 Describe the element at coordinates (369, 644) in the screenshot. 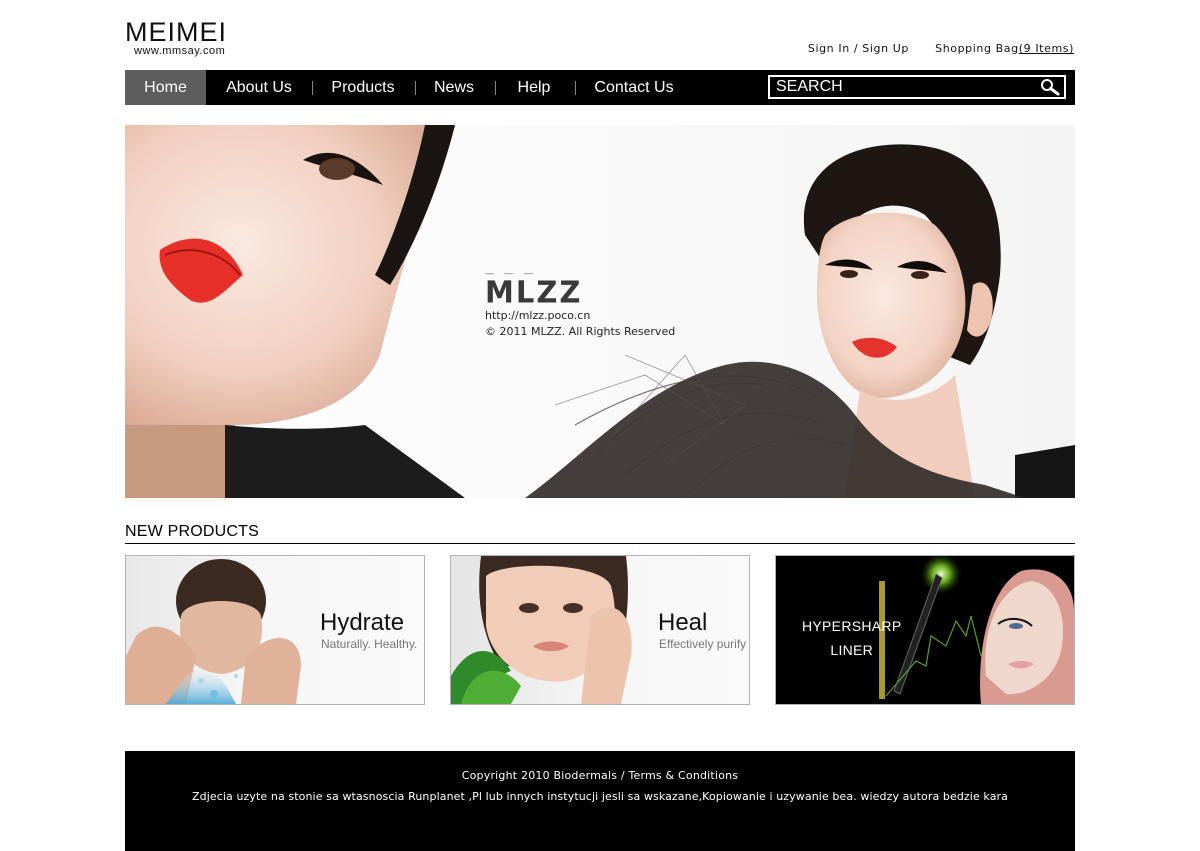

I see `card-subheading: Naturally. Healthy.` at that location.